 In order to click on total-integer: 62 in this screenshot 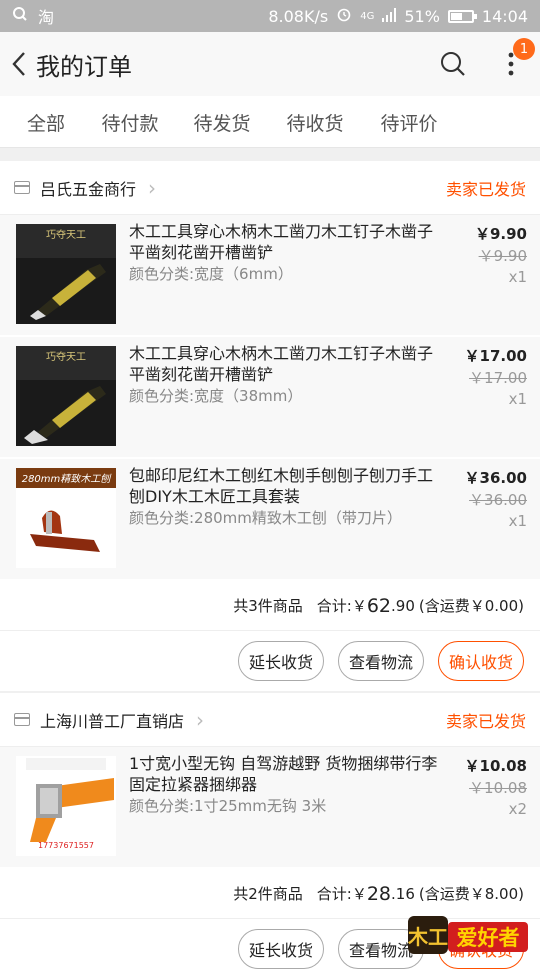, I will do `click(379, 606)`.